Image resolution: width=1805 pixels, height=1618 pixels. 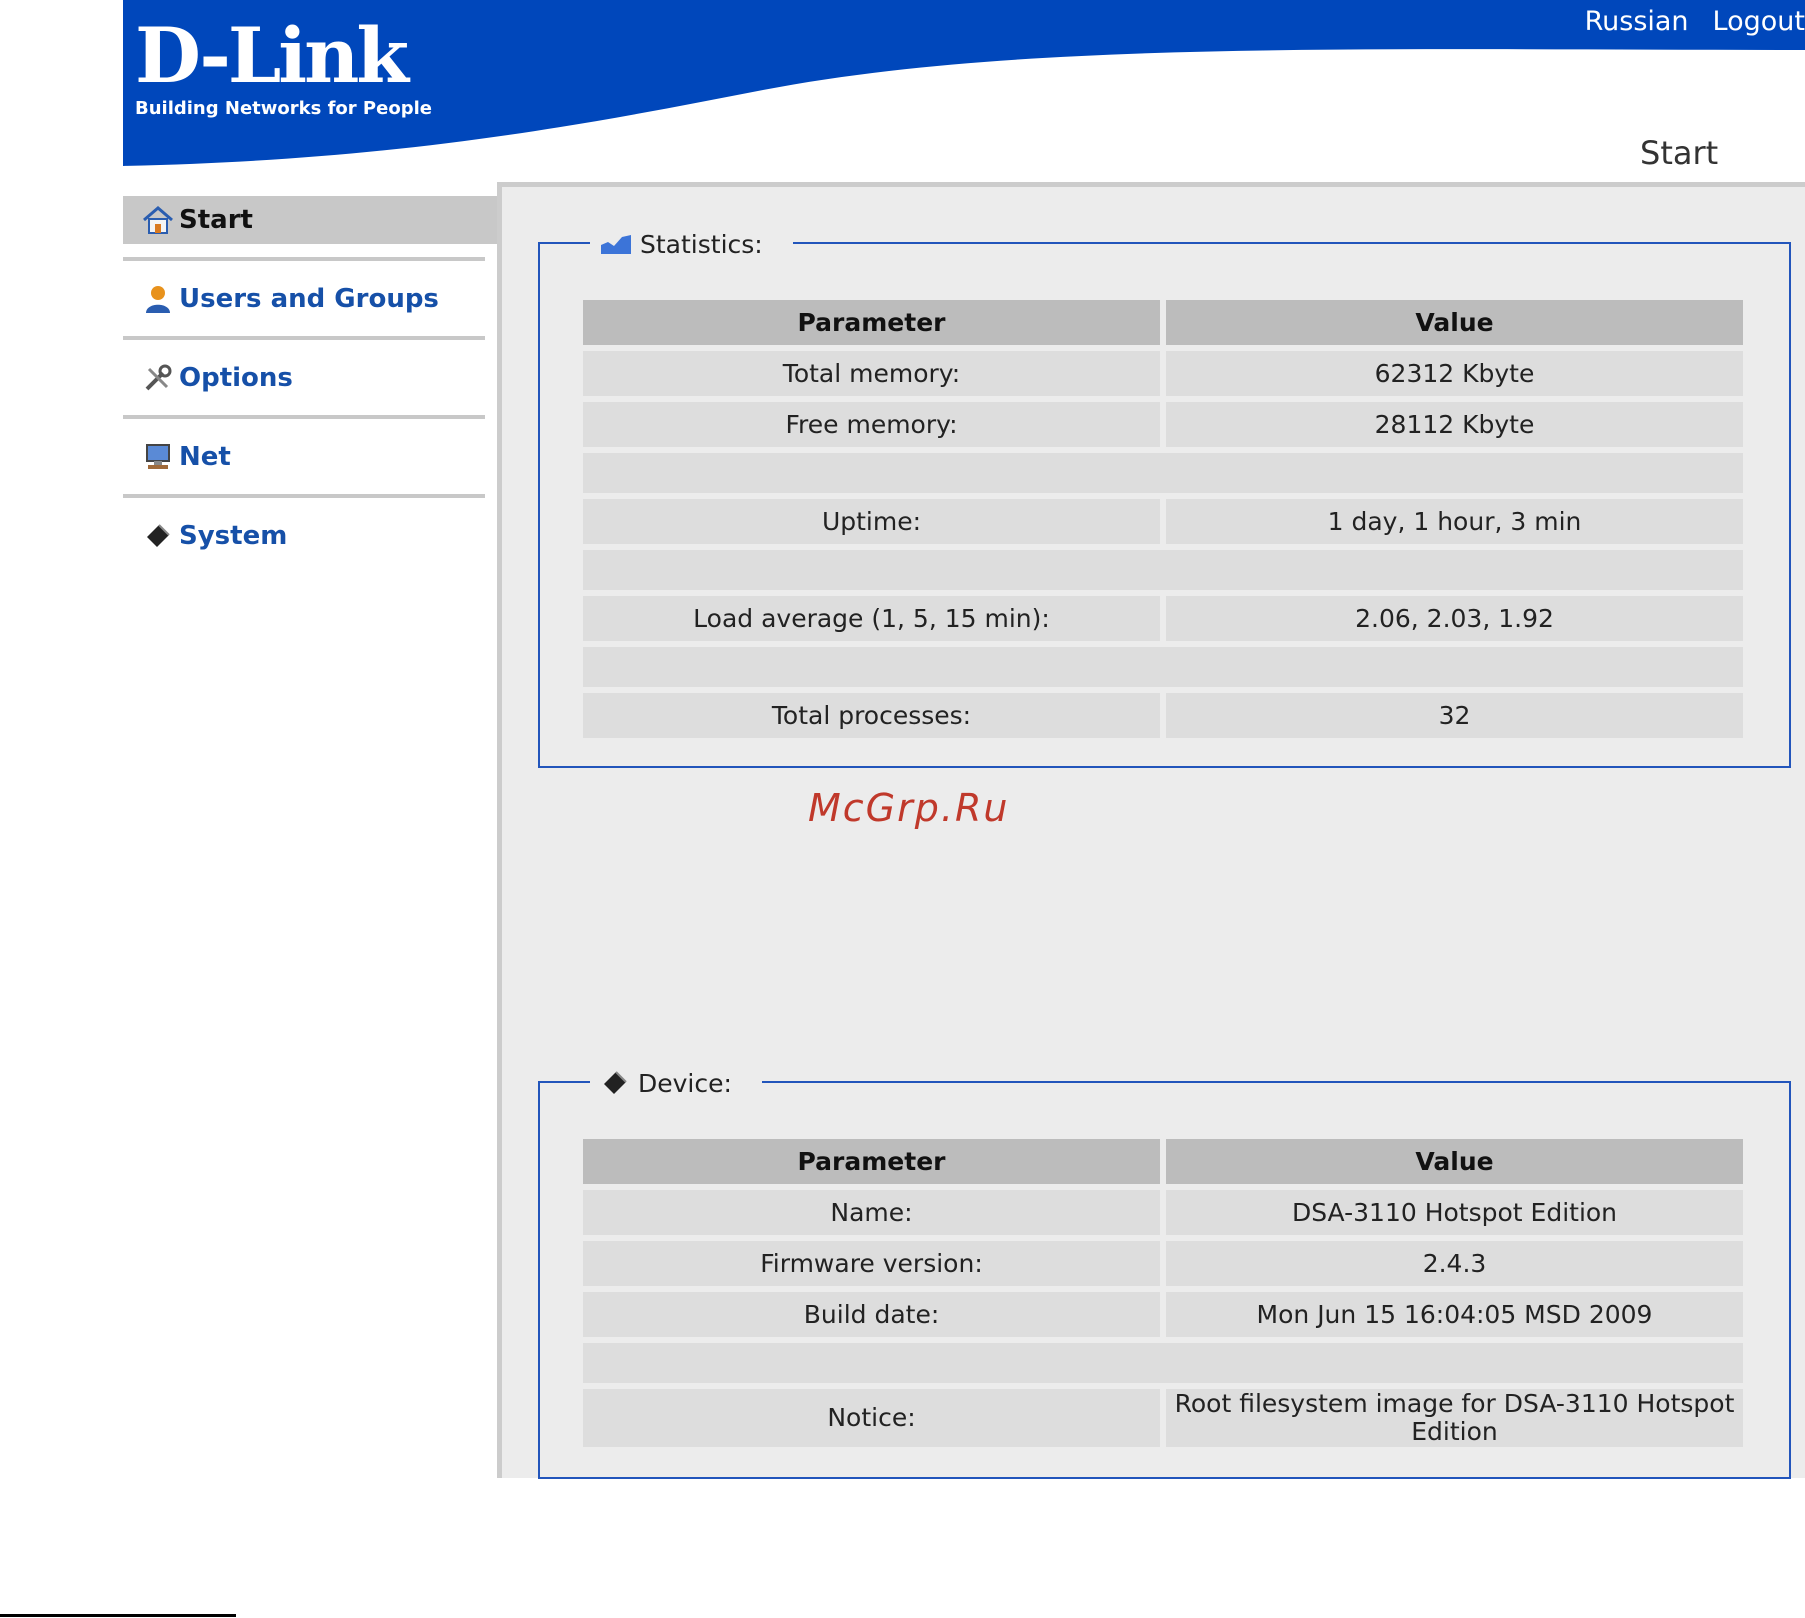 I want to click on parameter-cell: Firmware version:, so click(x=871, y=1263).